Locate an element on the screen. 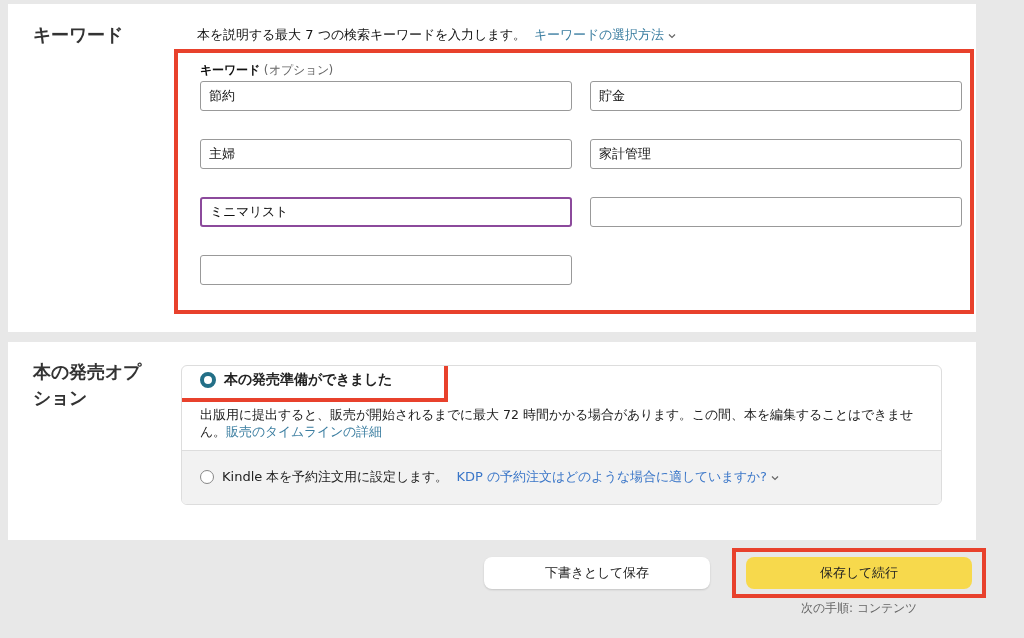 The image size is (1024, 638). next-step-caption: 次の手順: コンテンツ is located at coordinates (859, 608).